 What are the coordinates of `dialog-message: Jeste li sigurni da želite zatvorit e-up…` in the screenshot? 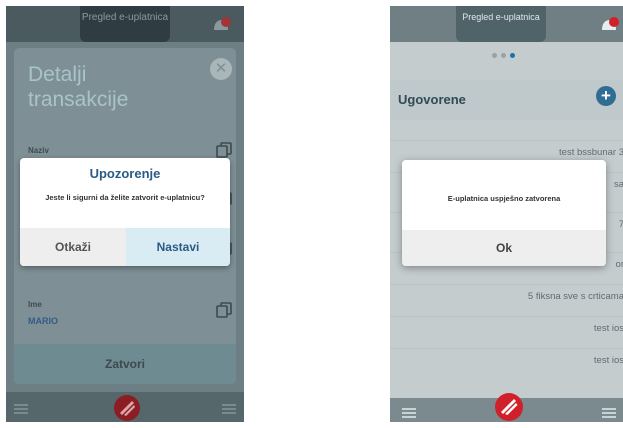 It's located at (125, 197).